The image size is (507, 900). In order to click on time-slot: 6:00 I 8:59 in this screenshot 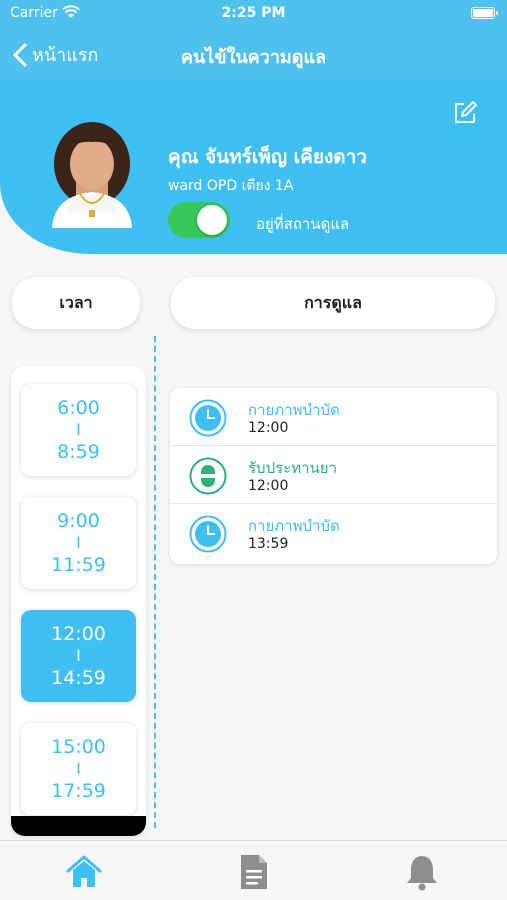, I will do `click(78, 430)`.